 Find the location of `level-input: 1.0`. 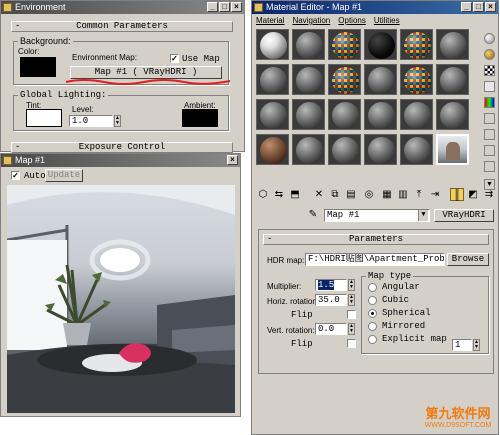

level-input: 1.0 is located at coordinates (91, 121).